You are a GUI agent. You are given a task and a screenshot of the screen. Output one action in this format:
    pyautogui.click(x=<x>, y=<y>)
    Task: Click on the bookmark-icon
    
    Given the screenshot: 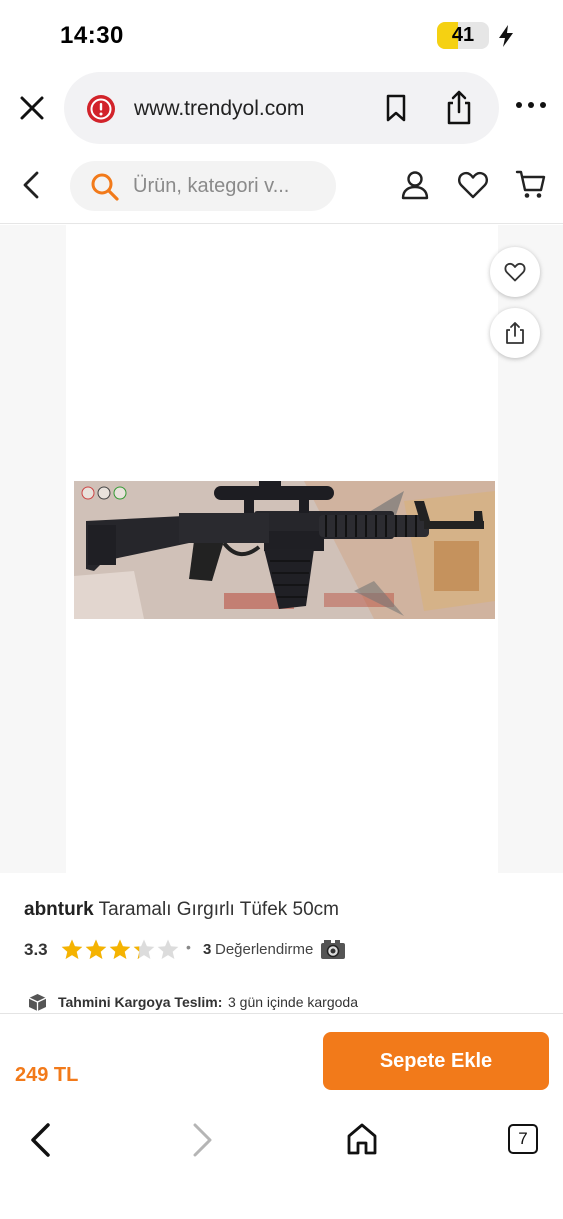 What is the action you would take?
    pyautogui.click(x=396, y=108)
    